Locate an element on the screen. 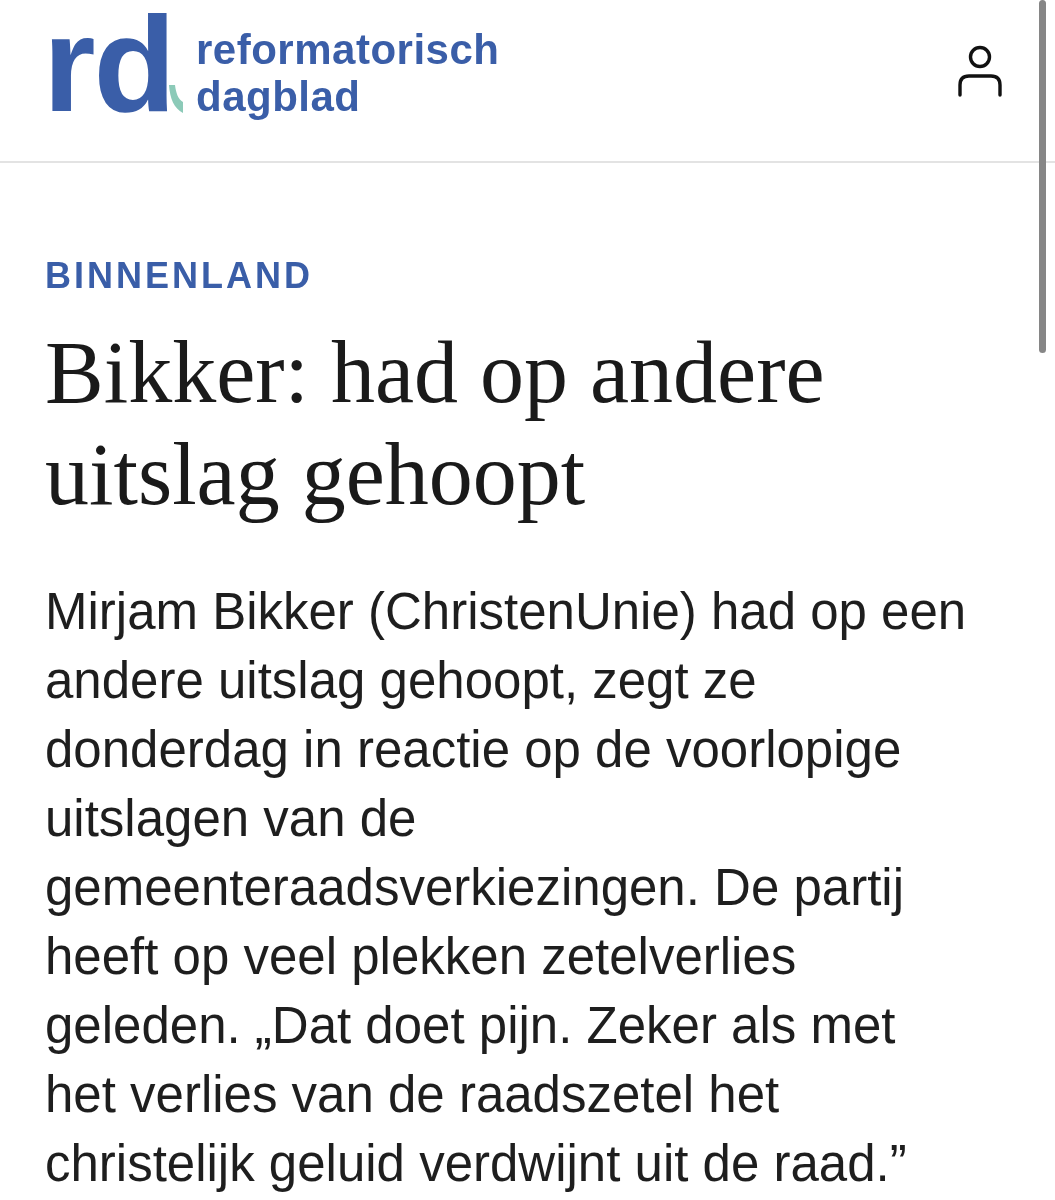 The height and width of the screenshot is (1200, 1055). logo-wordmark: reformatorisch dagblad is located at coordinates (348, 73).